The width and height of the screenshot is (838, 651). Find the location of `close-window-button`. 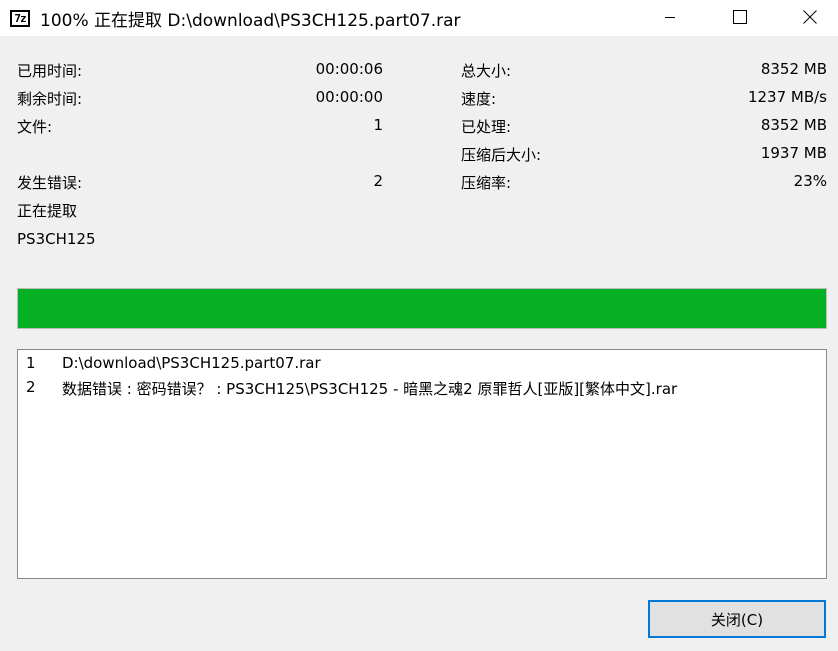

close-window-button is located at coordinates (810, 17).